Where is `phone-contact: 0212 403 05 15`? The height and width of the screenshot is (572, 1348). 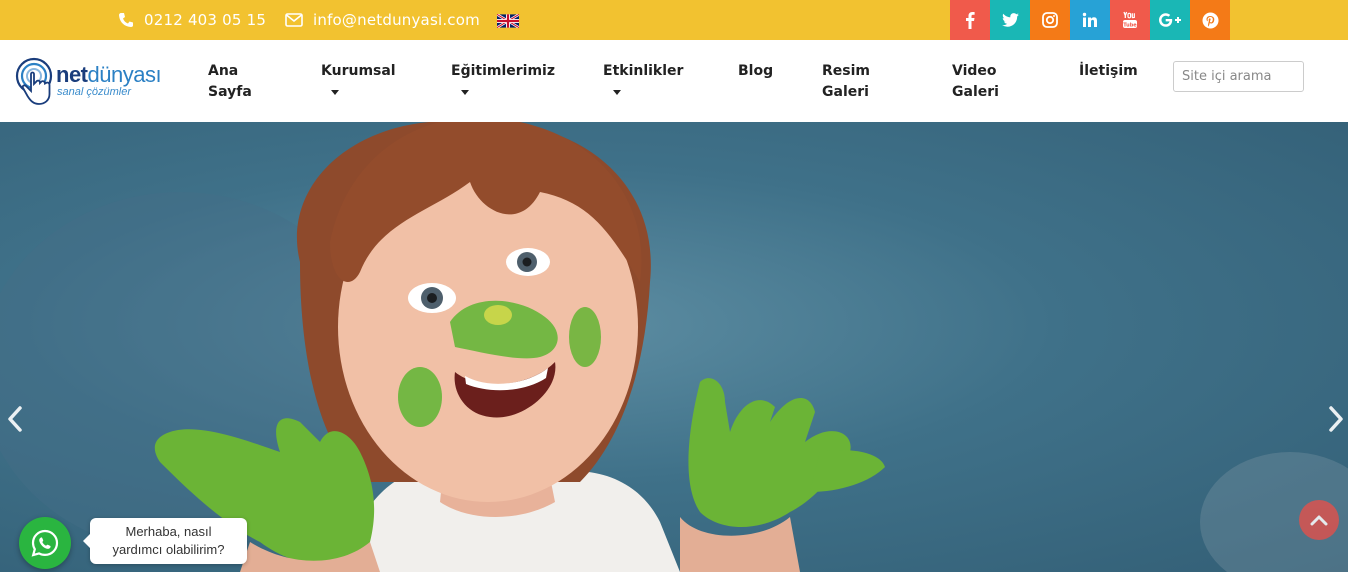 phone-contact: 0212 403 05 15 is located at coordinates (192, 20).